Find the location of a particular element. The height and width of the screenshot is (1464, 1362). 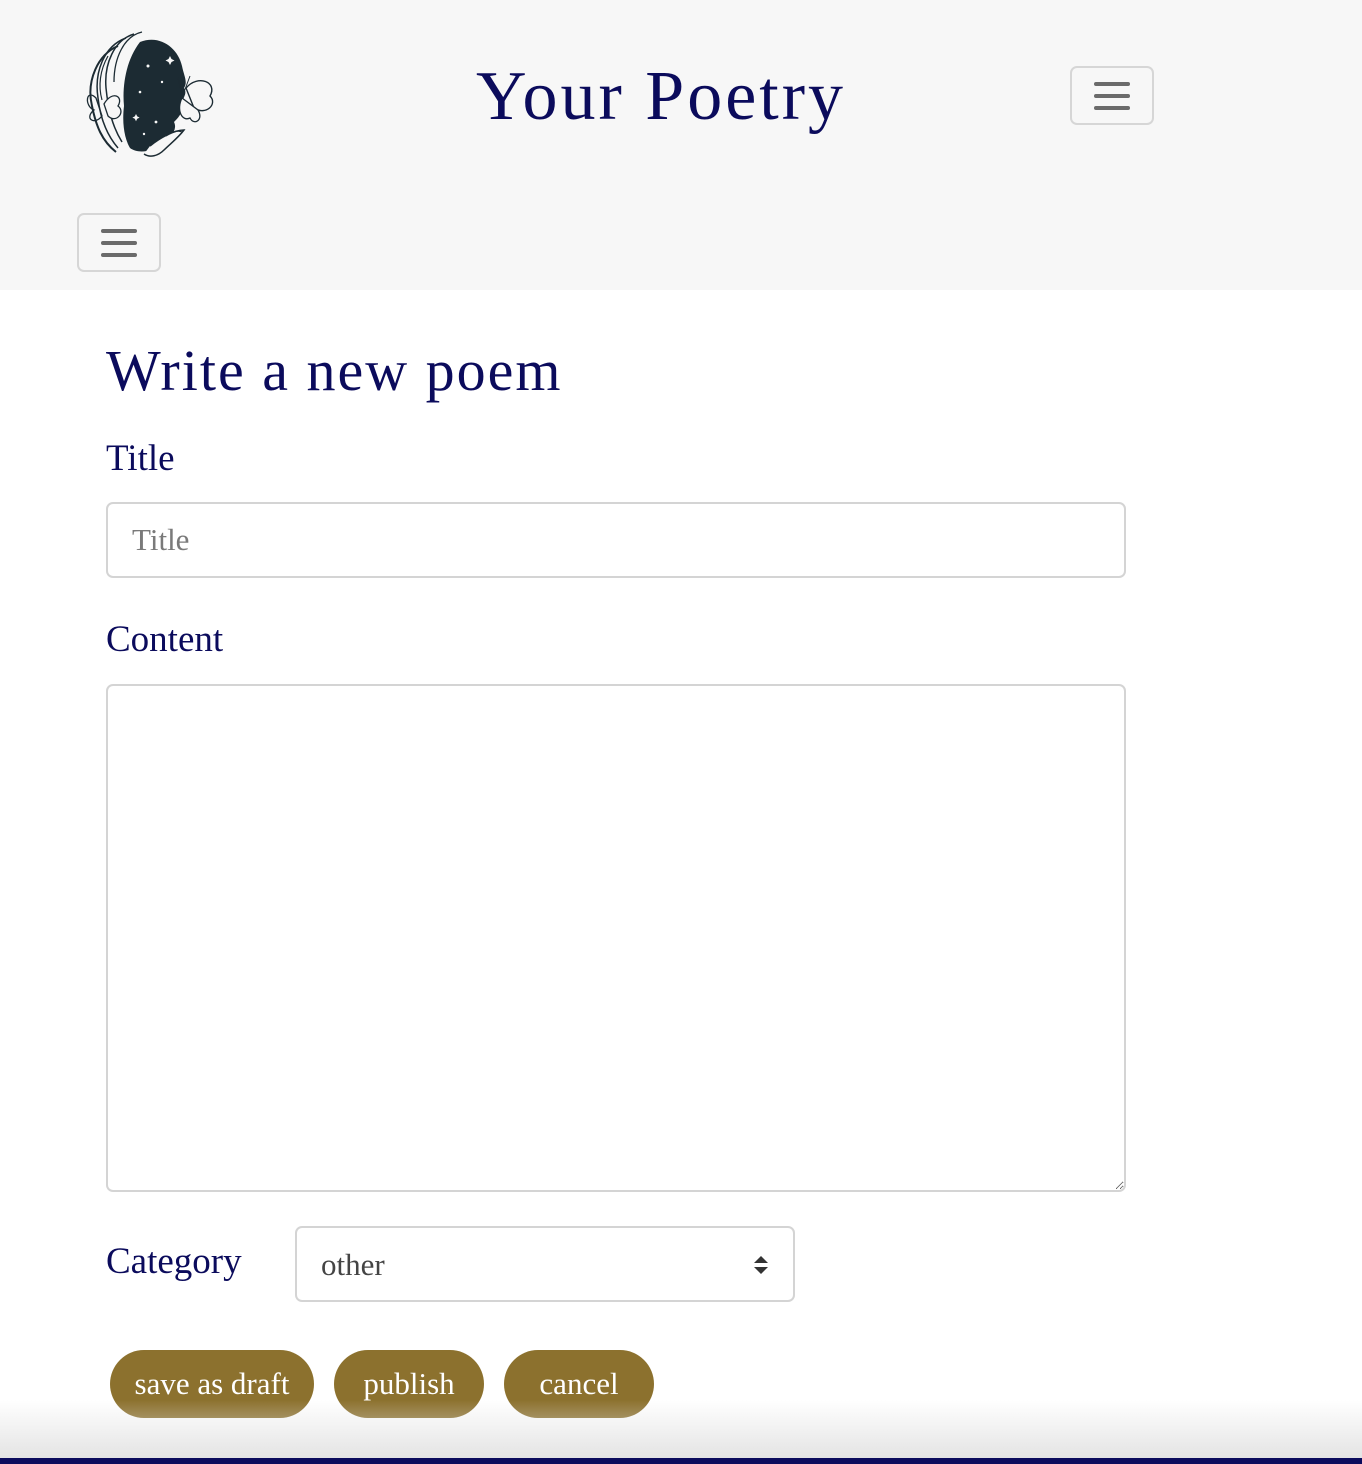

content-label: Content is located at coordinates (165, 639).